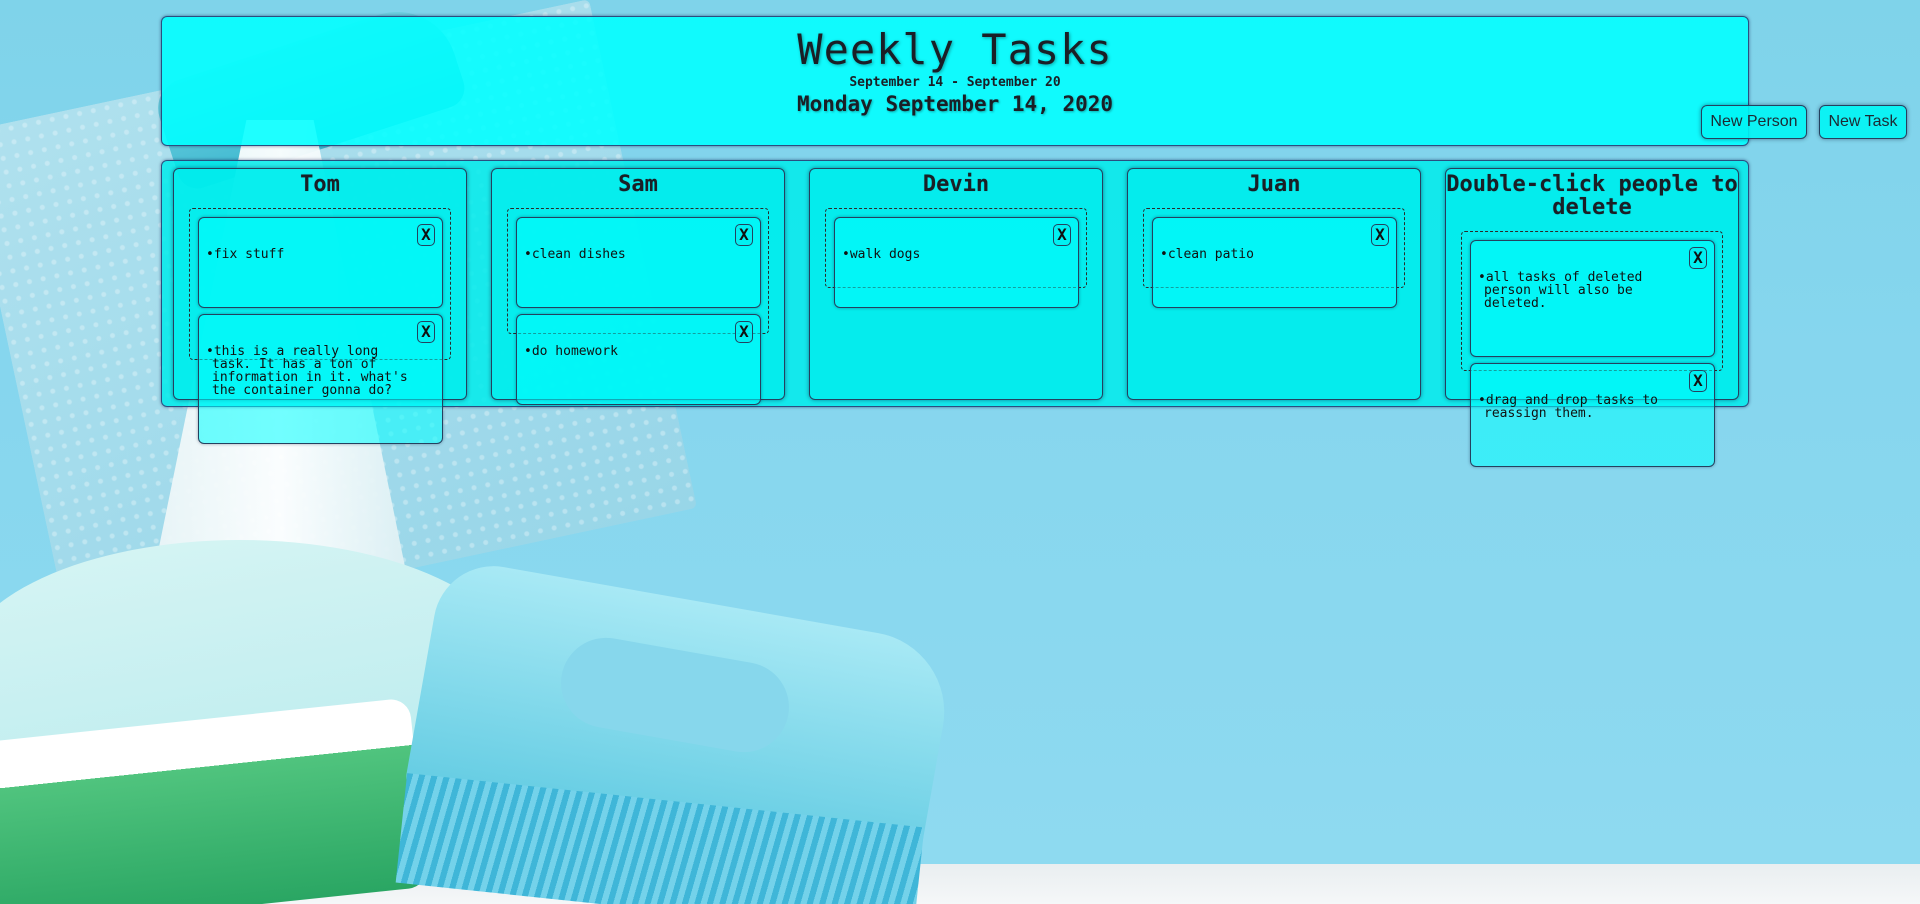 Image resolution: width=1920 pixels, height=904 pixels. What do you see at coordinates (955, 49) in the screenshot?
I see `page-title: Weekly Tasks` at bounding box center [955, 49].